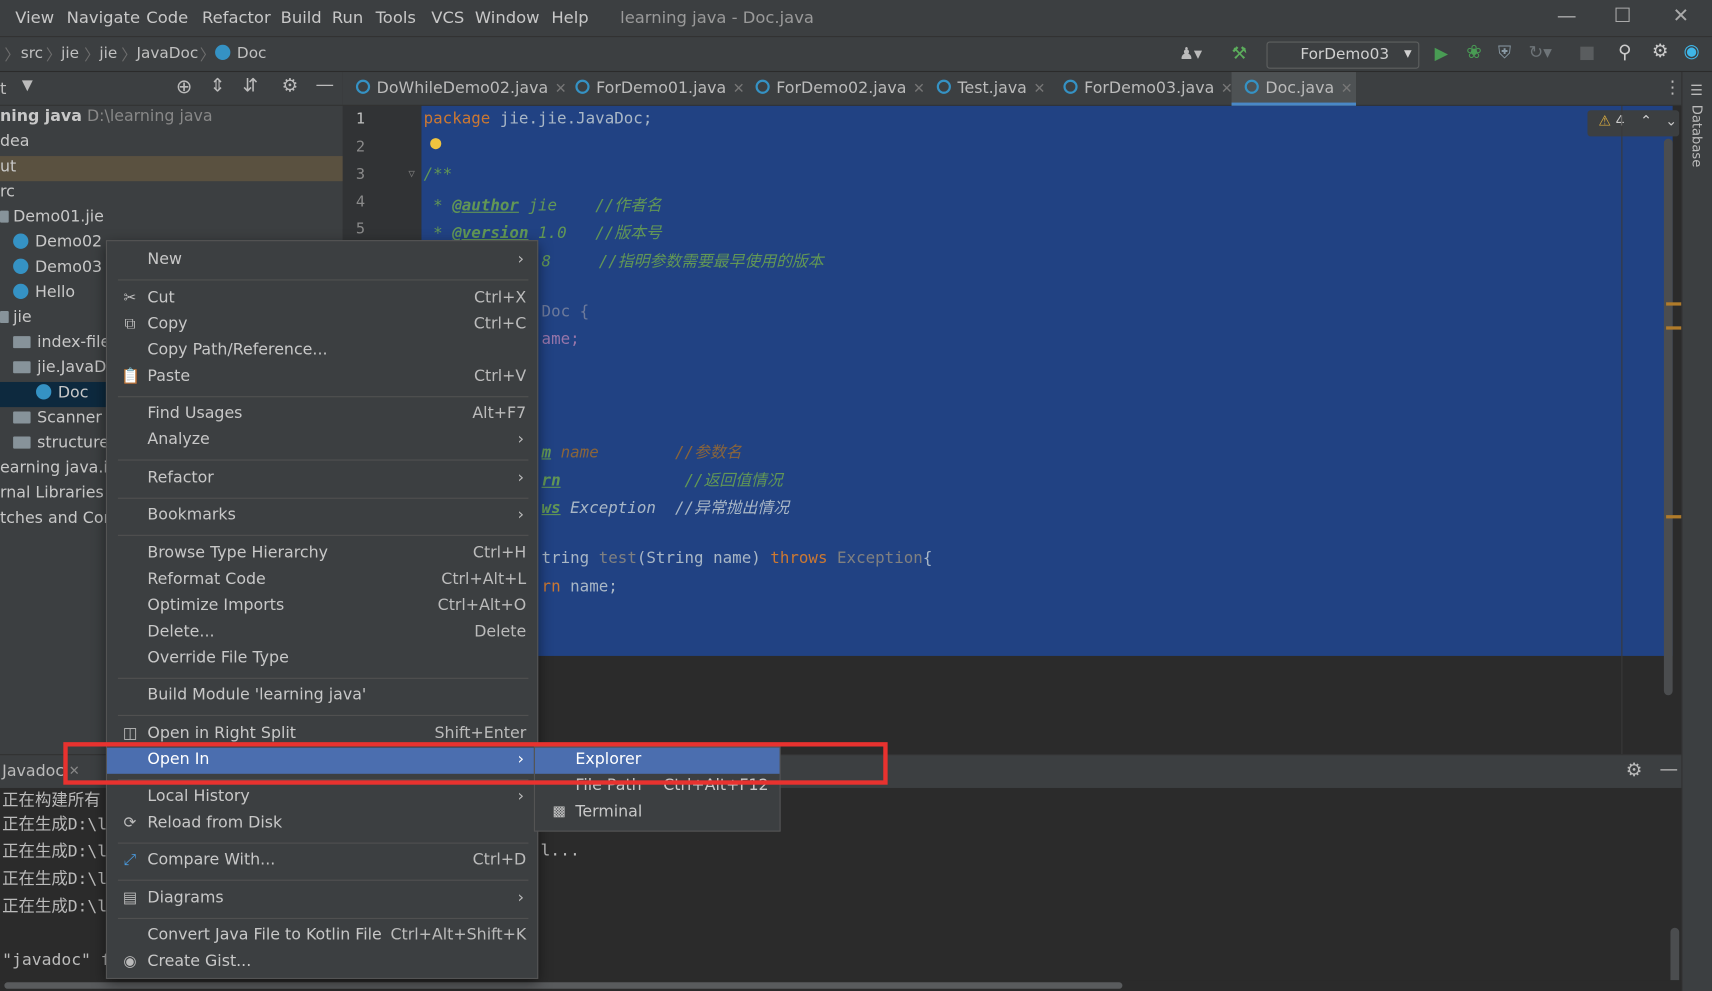 This screenshot has height=991, width=1712. What do you see at coordinates (301, 18) in the screenshot?
I see `menu-build: Build` at bounding box center [301, 18].